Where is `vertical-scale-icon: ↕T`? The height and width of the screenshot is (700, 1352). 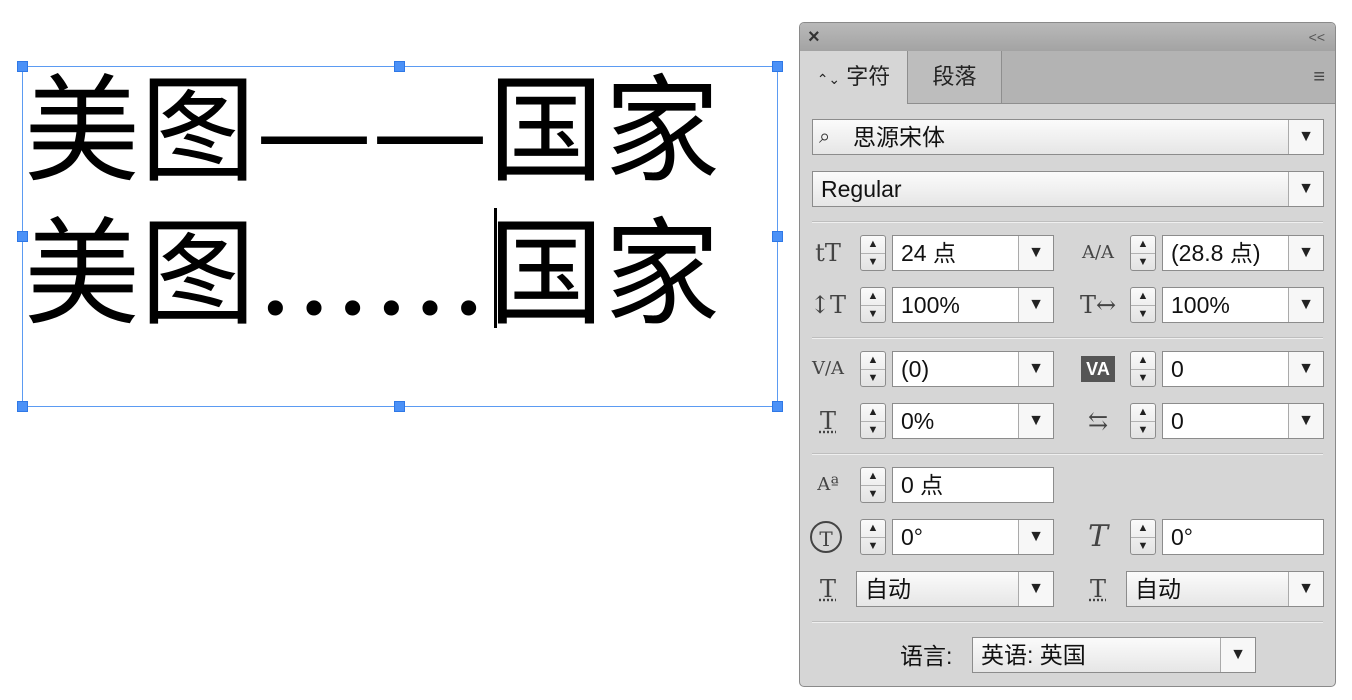 vertical-scale-icon: ↕T is located at coordinates (828, 305).